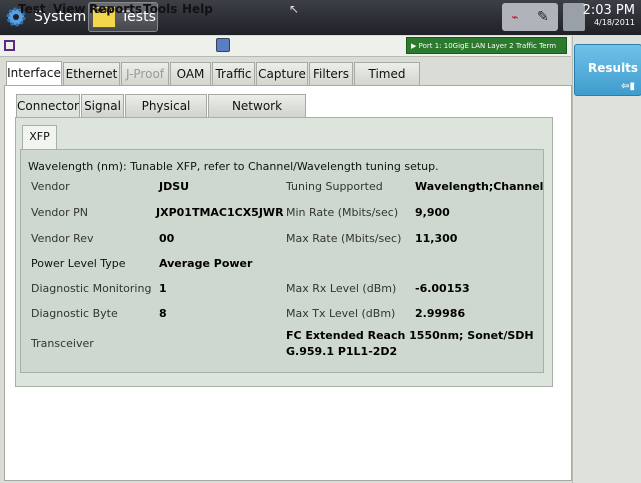 The image size is (641, 483). What do you see at coordinates (166, 114) in the screenshot?
I see `tab-physical-layer: Physical Layer` at bounding box center [166, 114].